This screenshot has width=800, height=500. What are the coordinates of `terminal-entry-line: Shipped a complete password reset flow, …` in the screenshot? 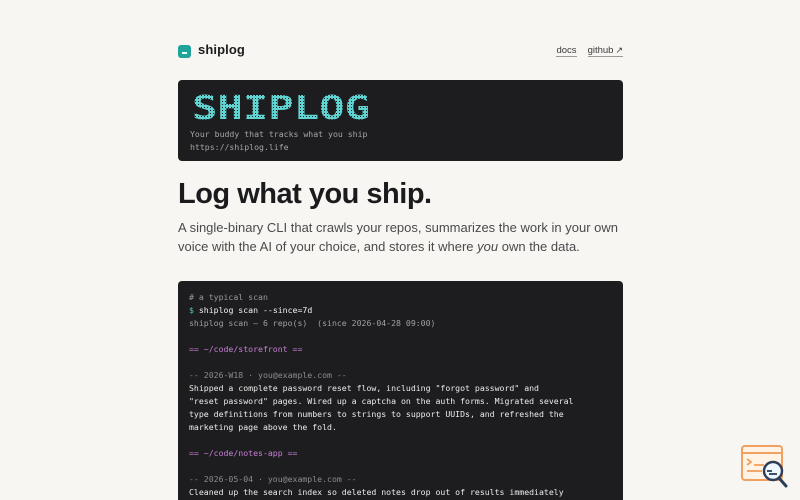 It's located at (364, 388).